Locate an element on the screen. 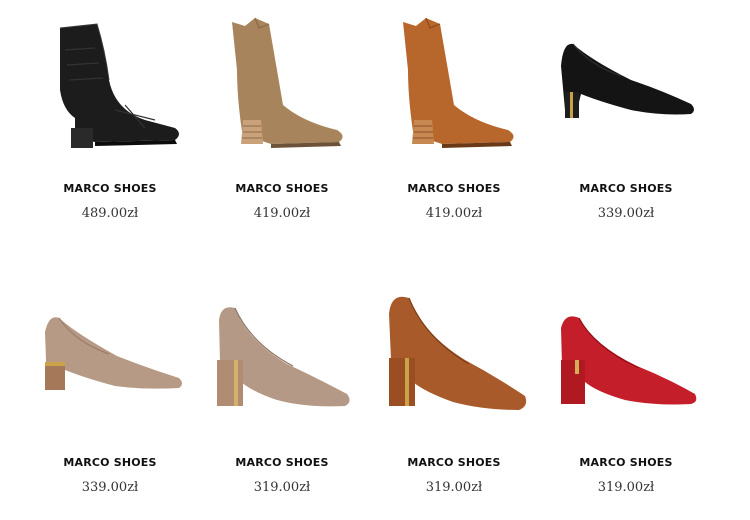 The height and width of the screenshot is (520, 750). product-card: MARCO SHOES 489.00zł is located at coordinates (110, 115).